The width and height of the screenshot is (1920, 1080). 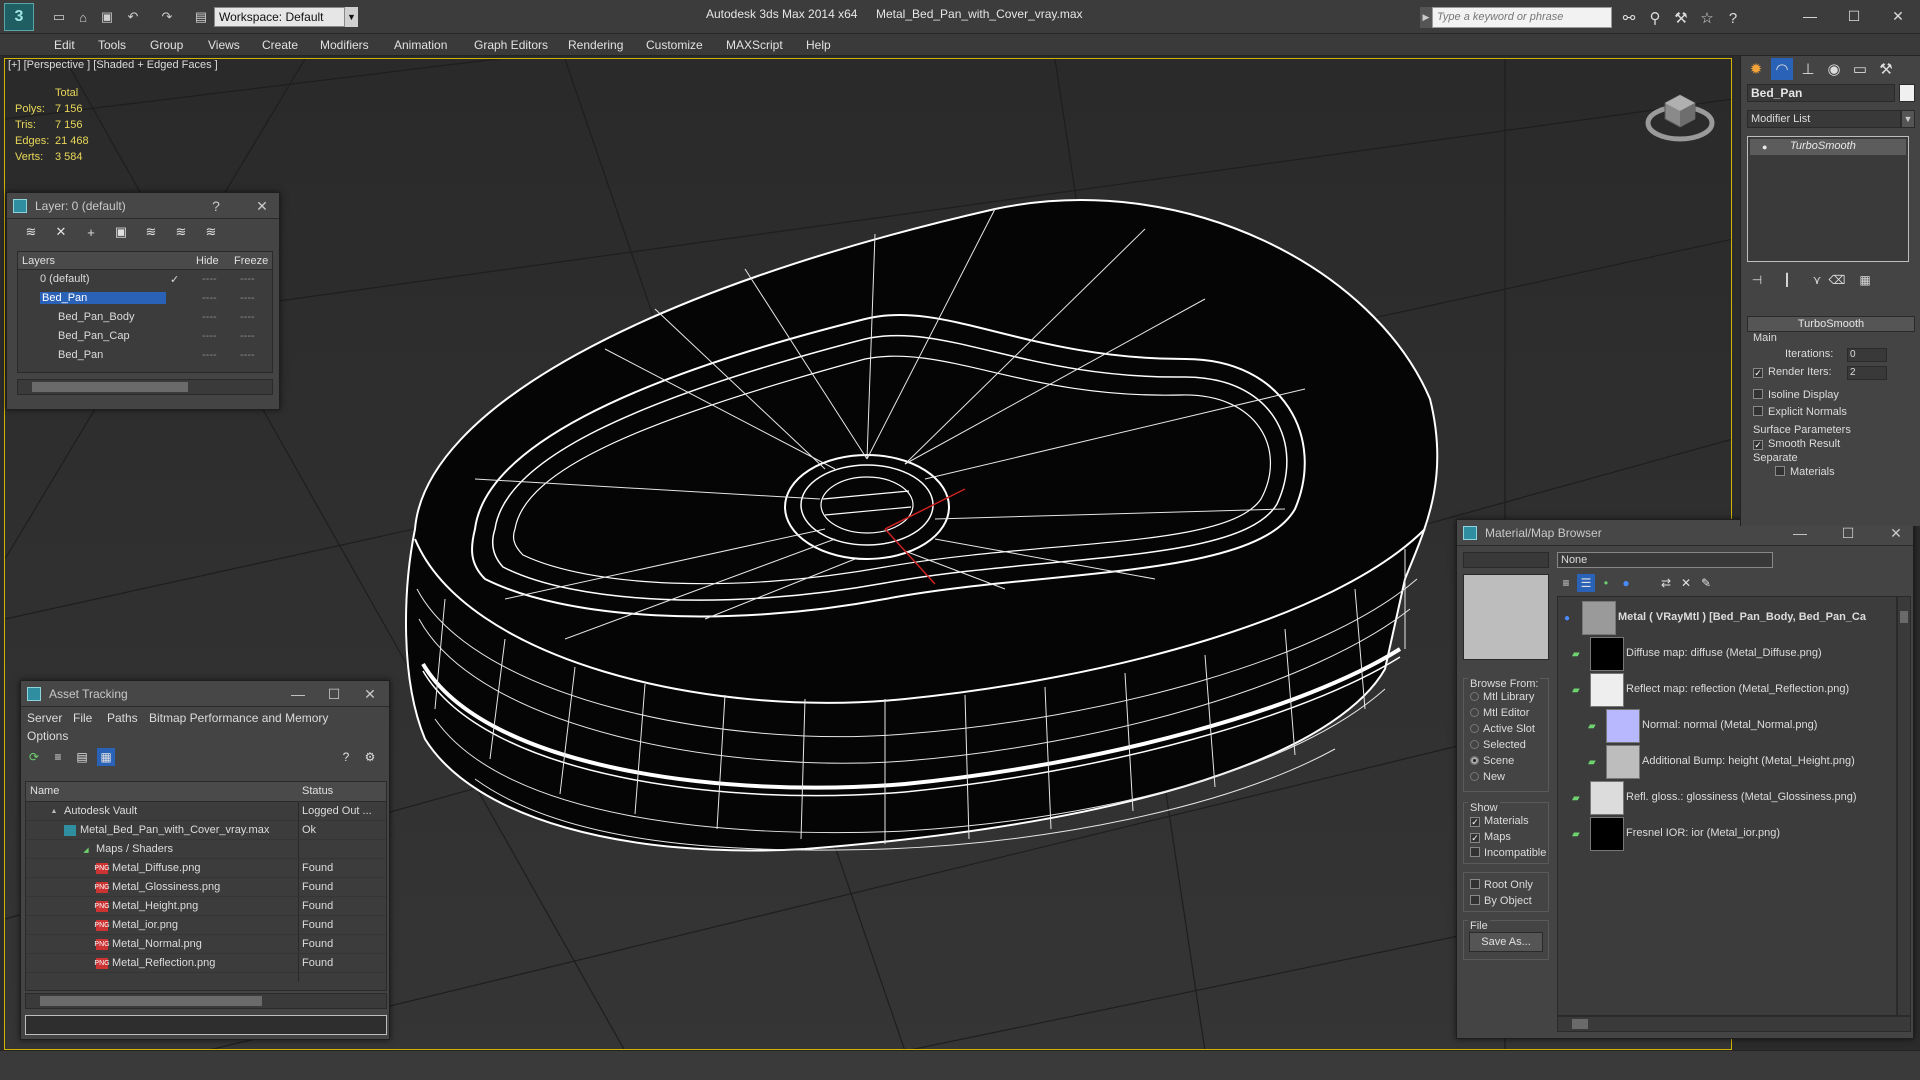 I want to click on display-tab-icon: ▭, so click(x=1860, y=69).